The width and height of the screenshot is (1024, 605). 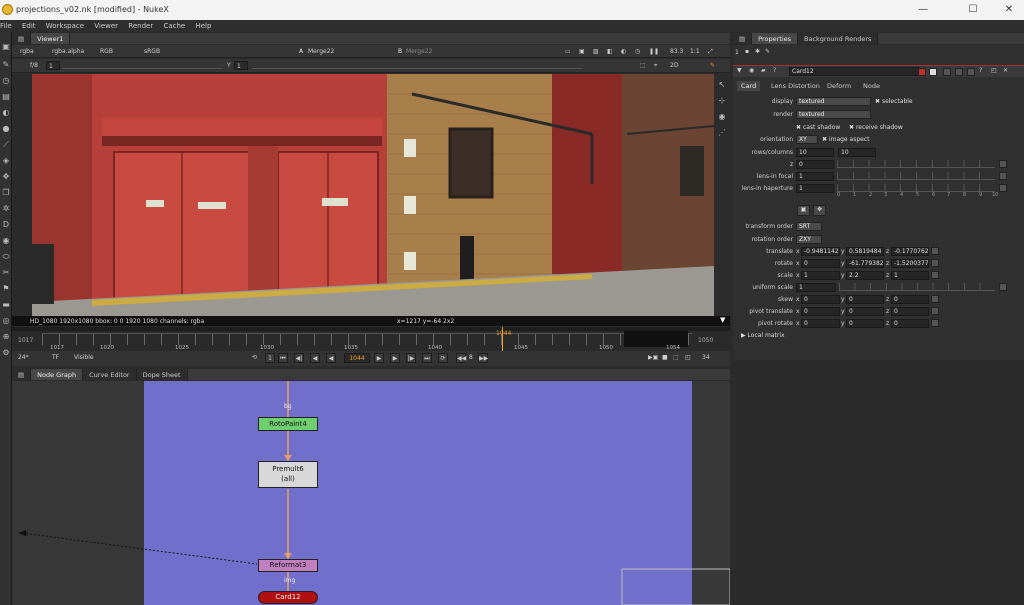 I want to click on furnace-tool-icon: ▬, so click(x=6, y=305).